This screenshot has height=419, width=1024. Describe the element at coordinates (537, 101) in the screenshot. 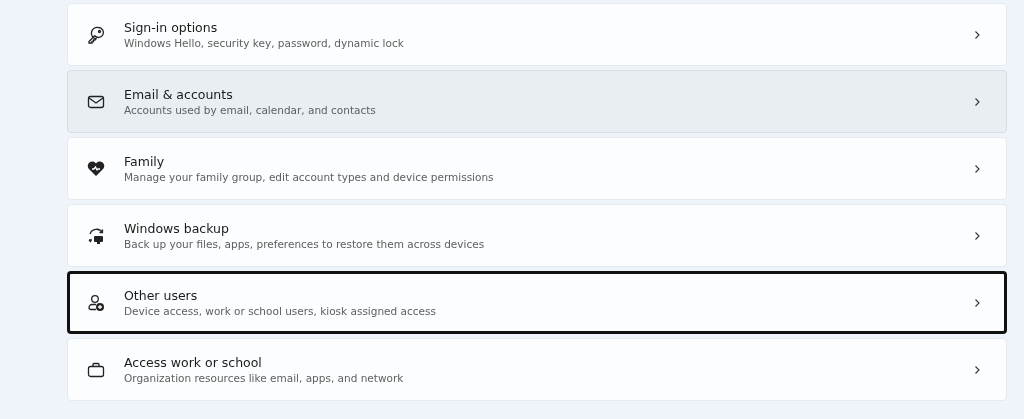

I see `settings-row: Email & accounts Accounts used by email, calendar, and contacts` at that location.